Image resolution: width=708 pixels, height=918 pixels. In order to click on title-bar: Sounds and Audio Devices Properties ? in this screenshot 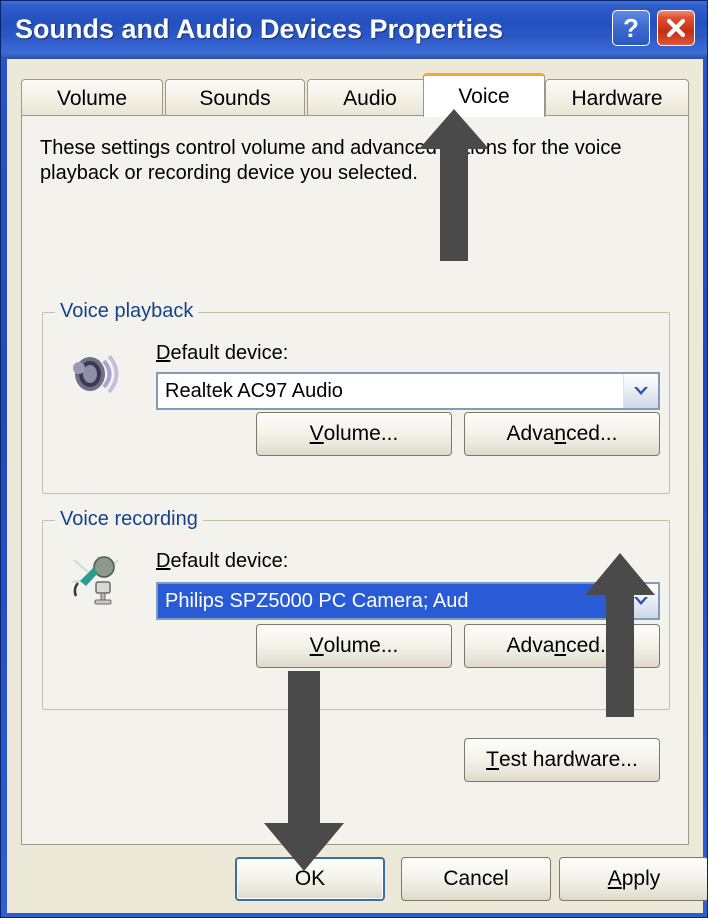, I will do `click(354, 30)`.